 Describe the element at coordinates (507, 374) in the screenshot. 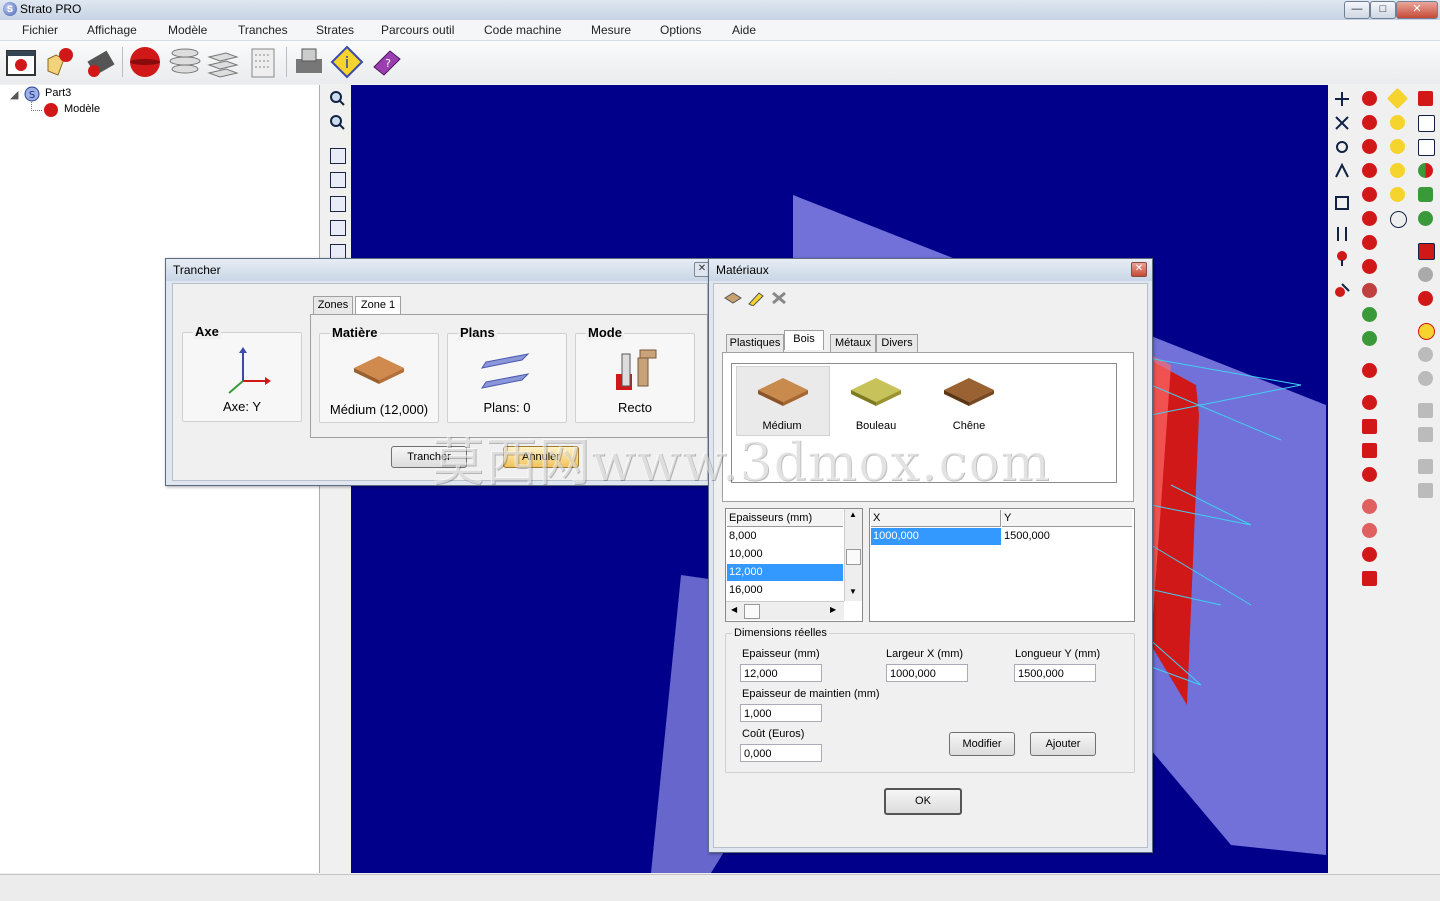

I see `plans-group: Plans Plans: 0` at that location.